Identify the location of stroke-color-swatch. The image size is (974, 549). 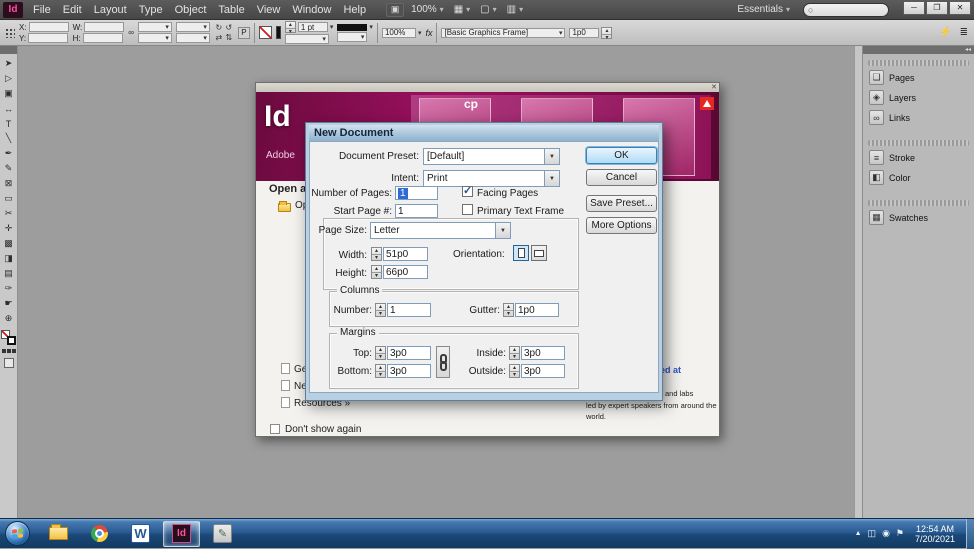
(265, 32).